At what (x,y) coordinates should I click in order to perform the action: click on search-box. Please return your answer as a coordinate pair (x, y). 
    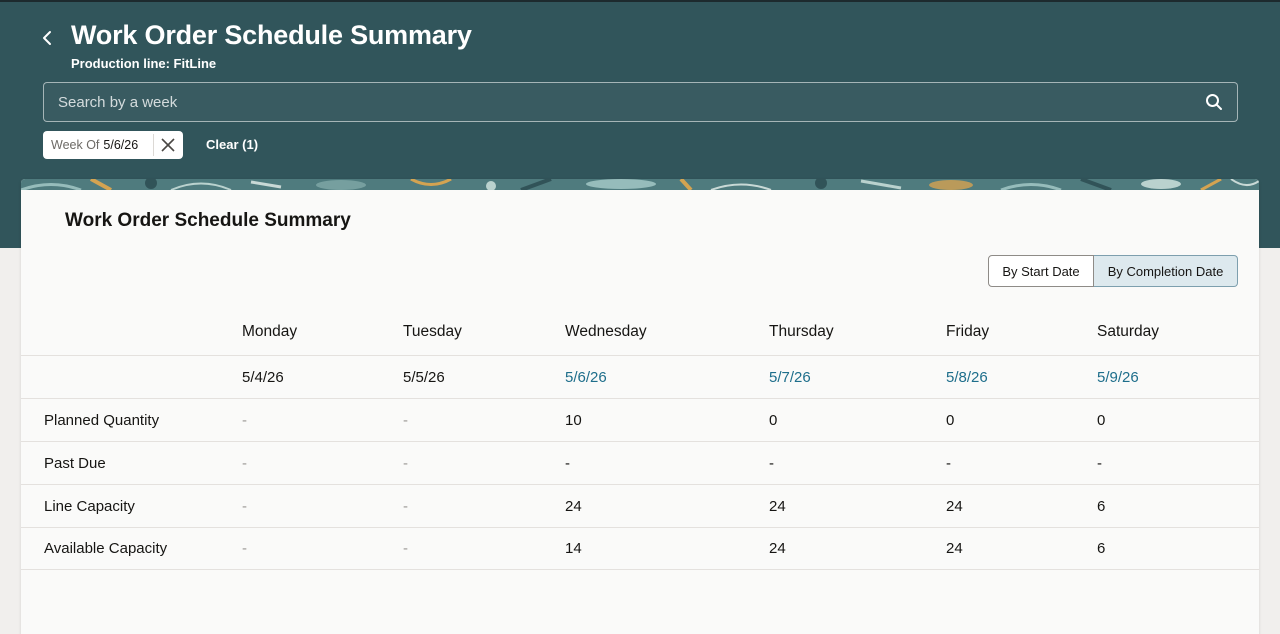
    Looking at the image, I should click on (640, 102).